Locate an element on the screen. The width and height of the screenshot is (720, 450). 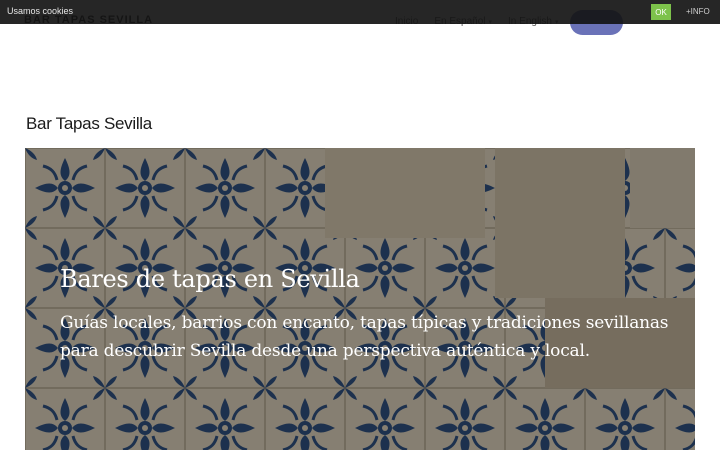
cookie-text: Usamos cookies is located at coordinates (40, 11).